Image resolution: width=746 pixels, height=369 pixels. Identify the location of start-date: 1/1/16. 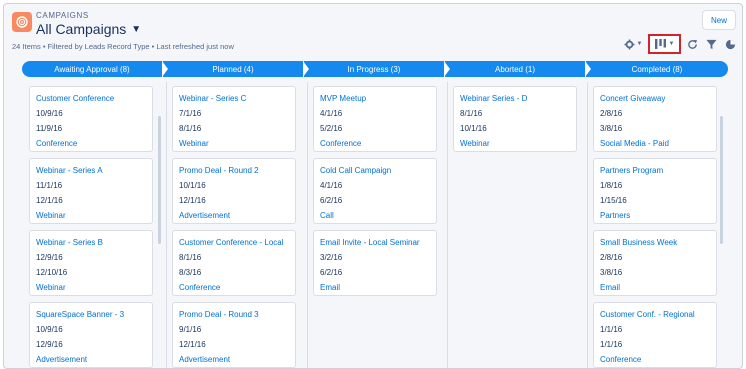
(611, 329).